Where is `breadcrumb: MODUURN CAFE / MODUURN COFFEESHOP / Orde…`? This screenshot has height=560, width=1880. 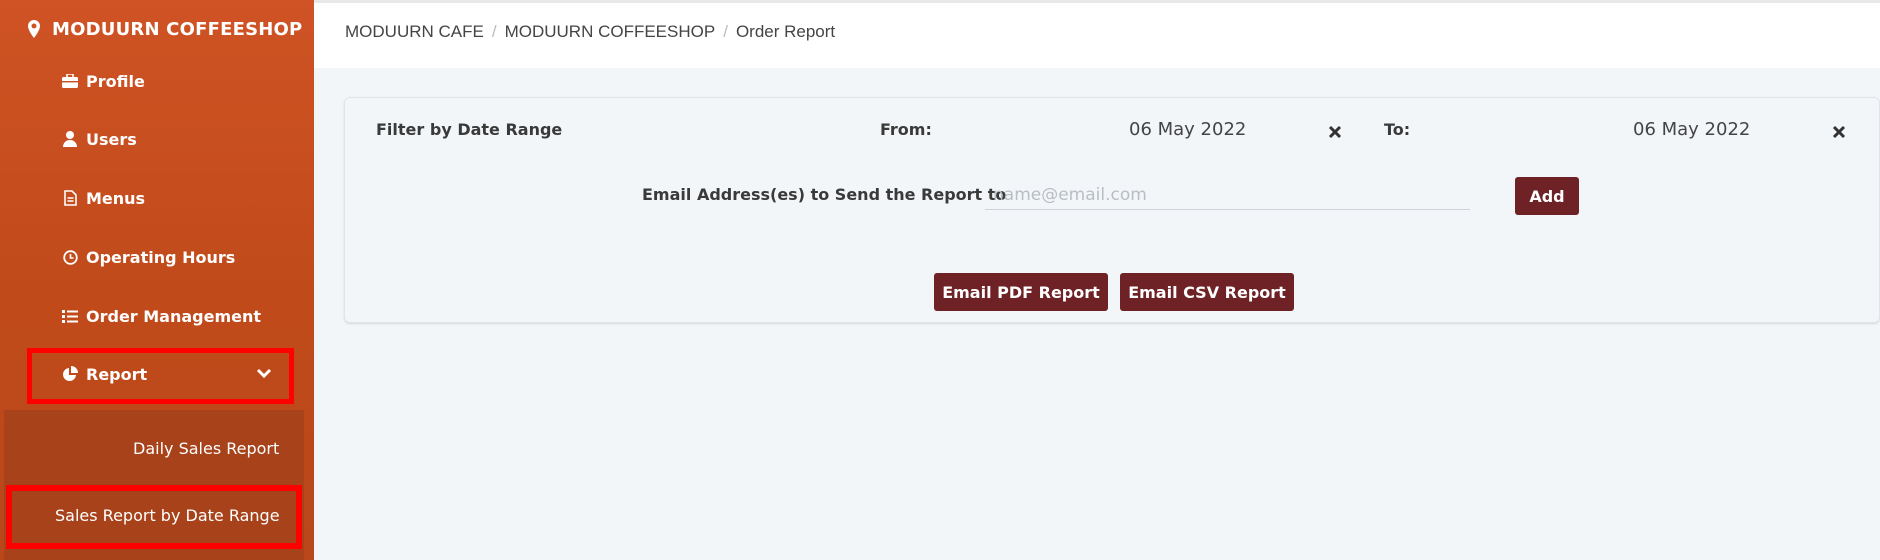 breadcrumb: MODUURN CAFE / MODUURN COFFEESHOP / Orde… is located at coordinates (590, 32).